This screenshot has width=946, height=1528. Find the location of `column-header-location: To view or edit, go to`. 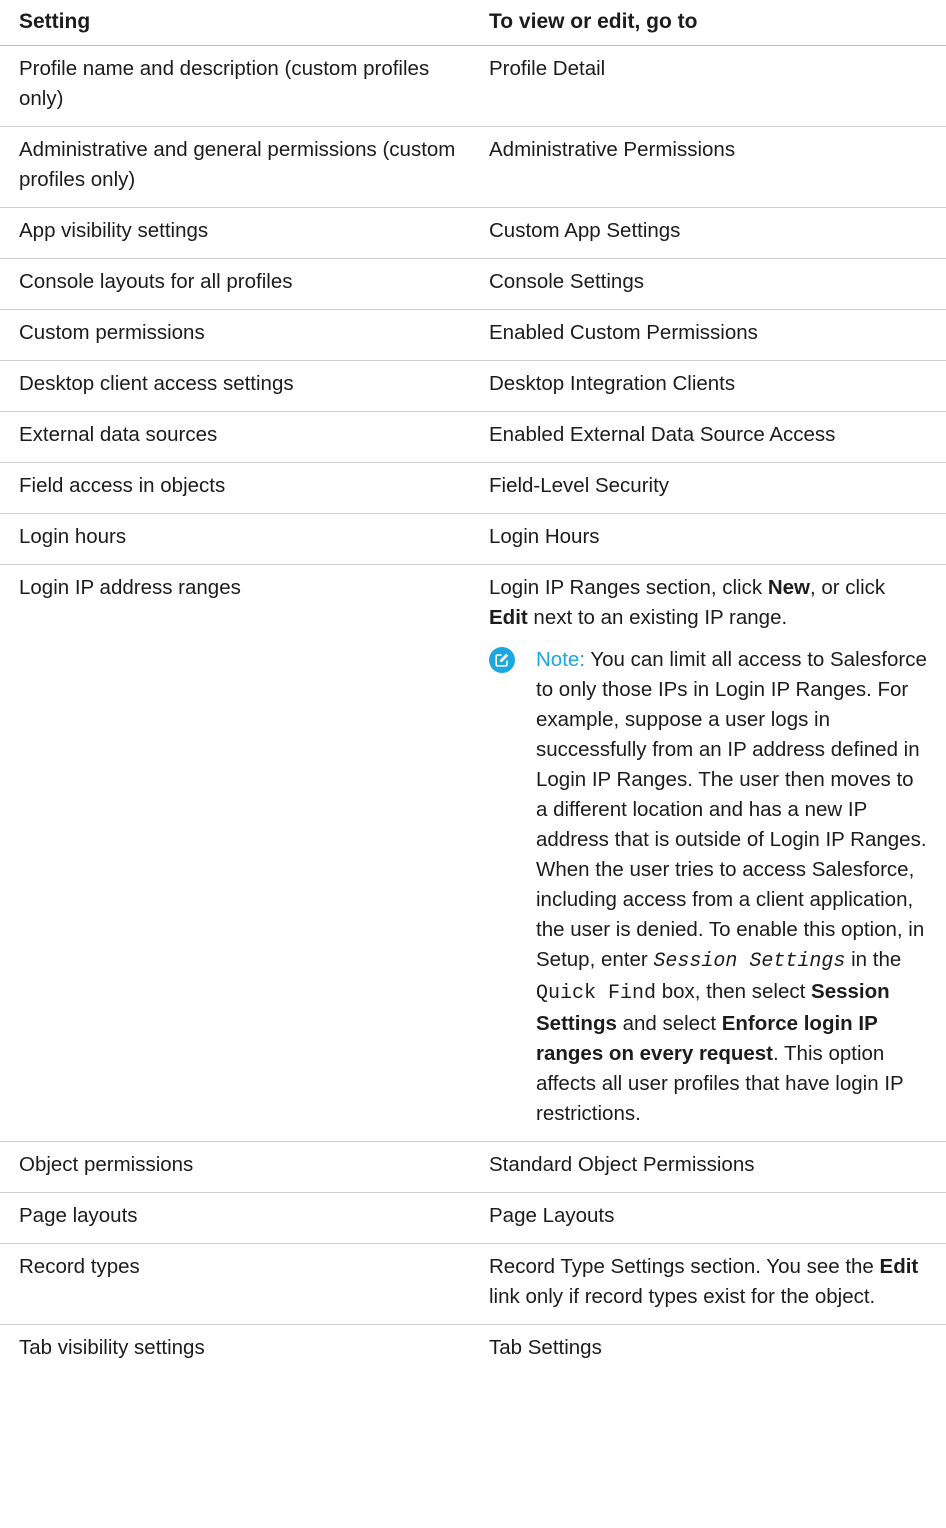

column-header-location: To view or edit, go to is located at coordinates (593, 21).